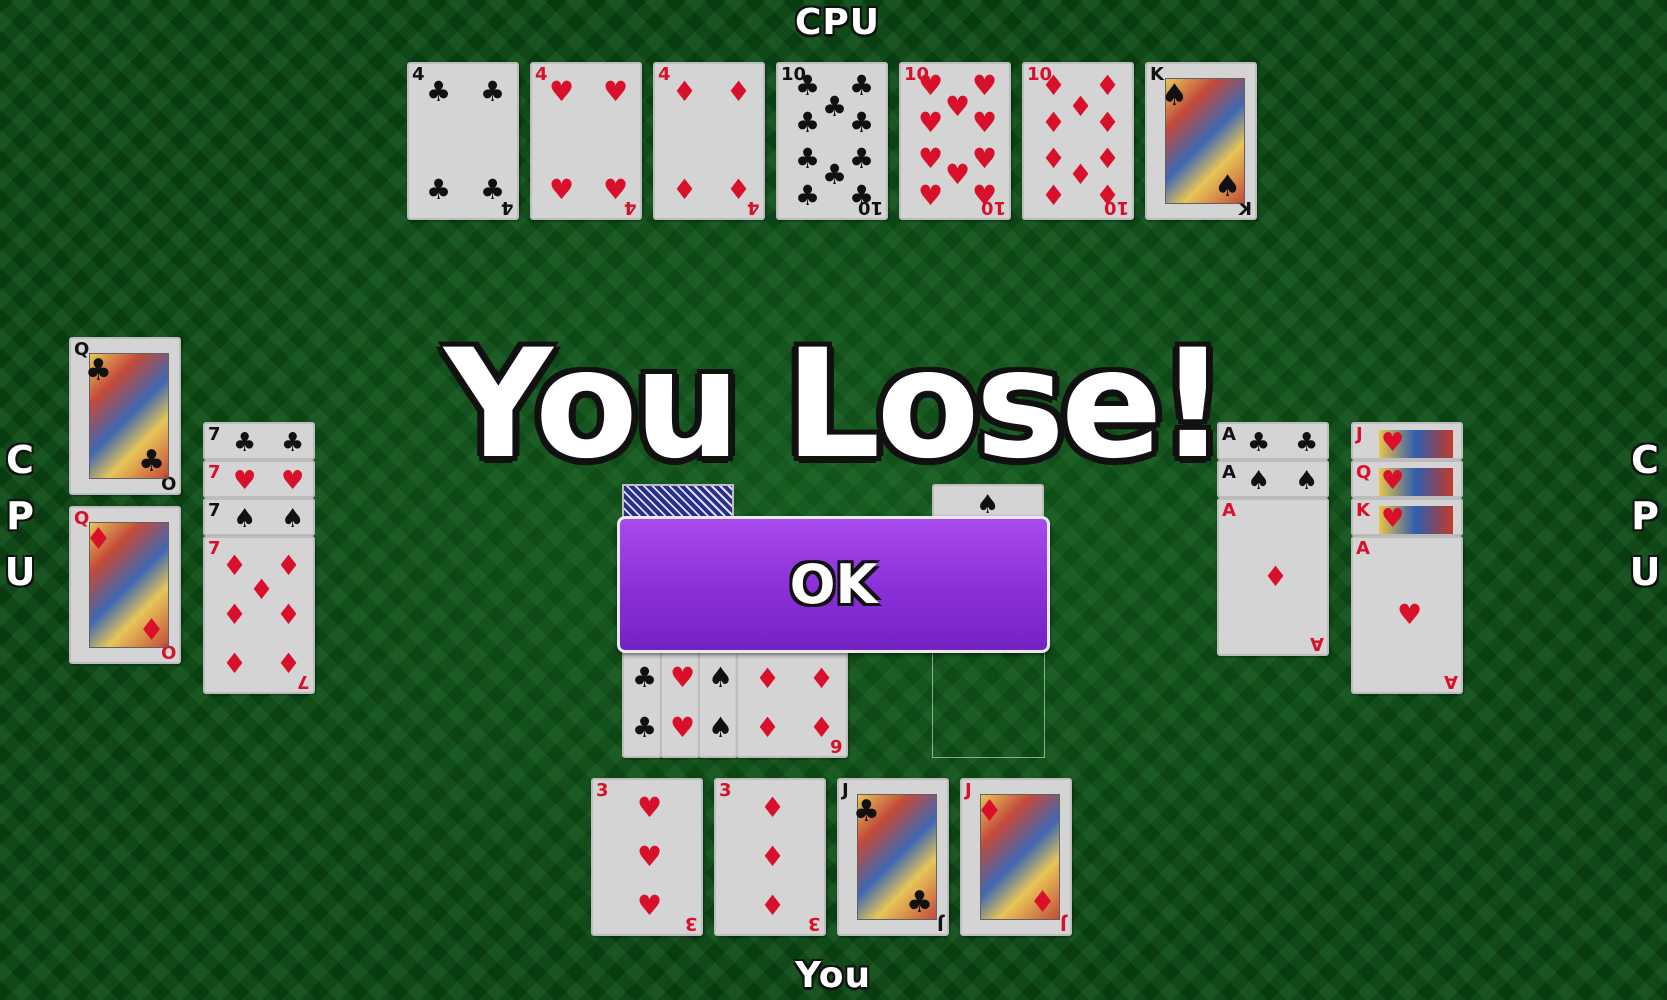 This screenshot has height=1000, width=1667. What do you see at coordinates (1174, 95) in the screenshot?
I see `card-suit: ♠` at bounding box center [1174, 95].